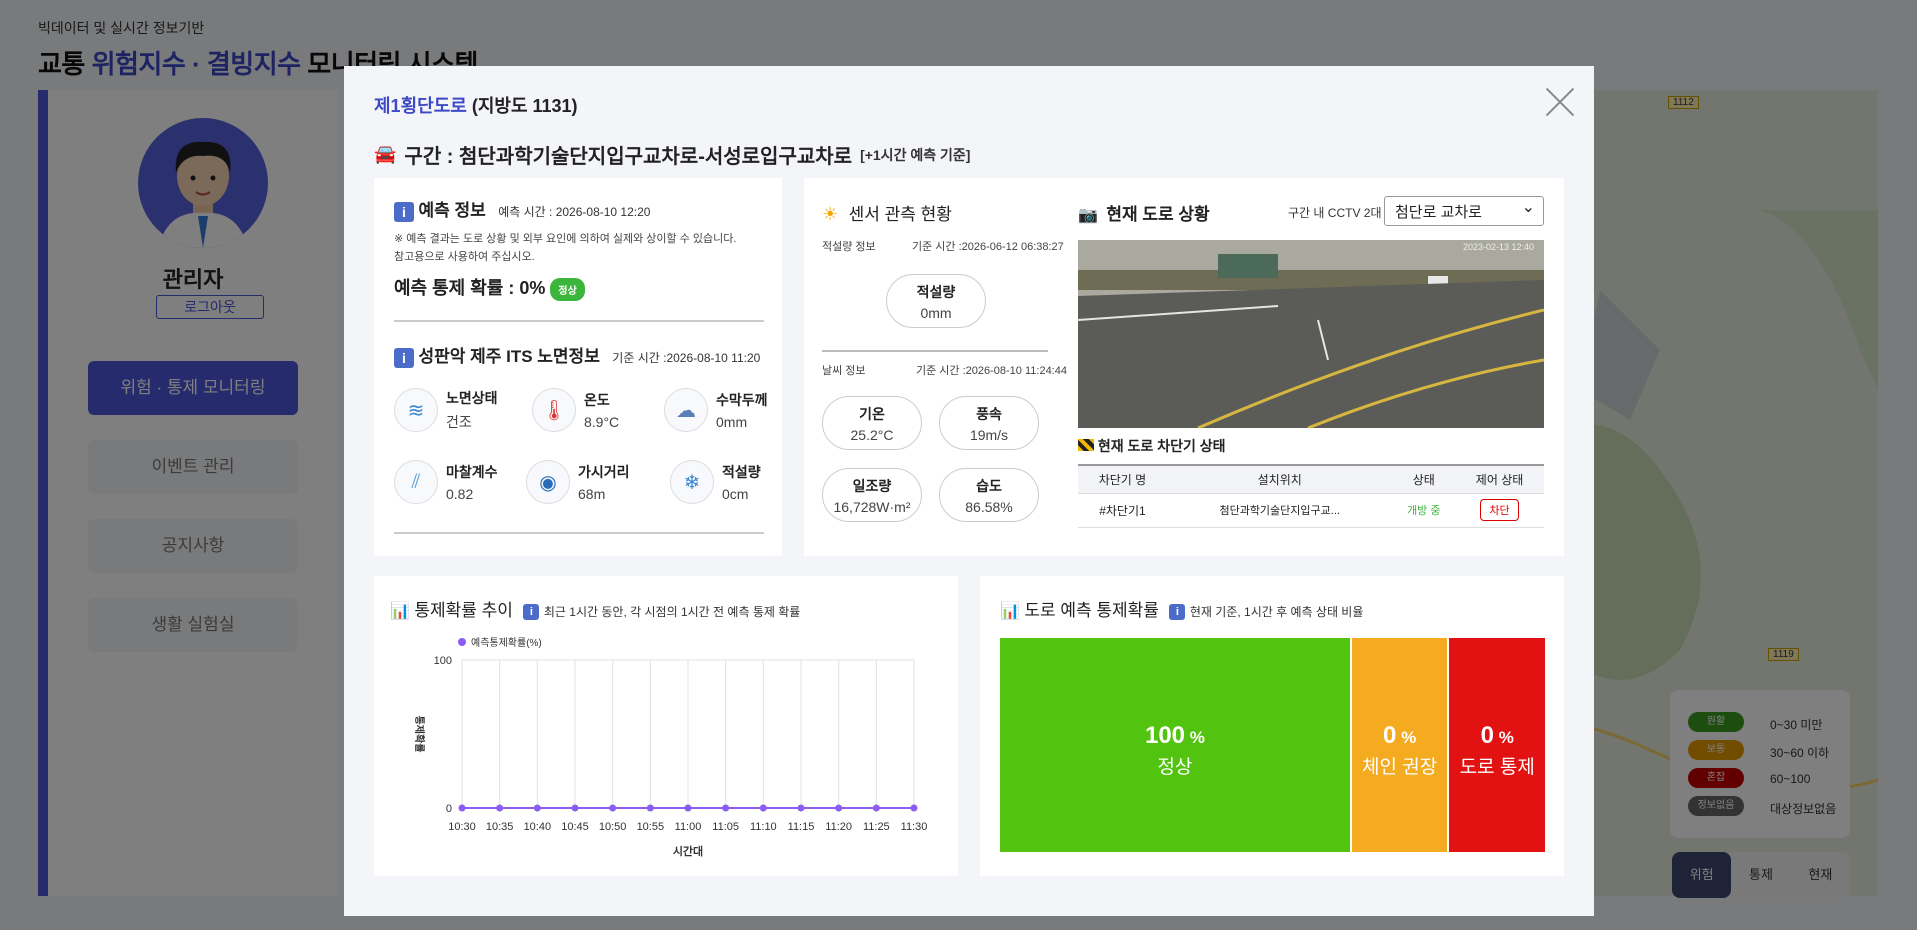 The image size is (1917, 930). What do you see at coordinates (460, 494) in the screenshot?
I see `its-value: 0.82` at bounding box center [460, 494].